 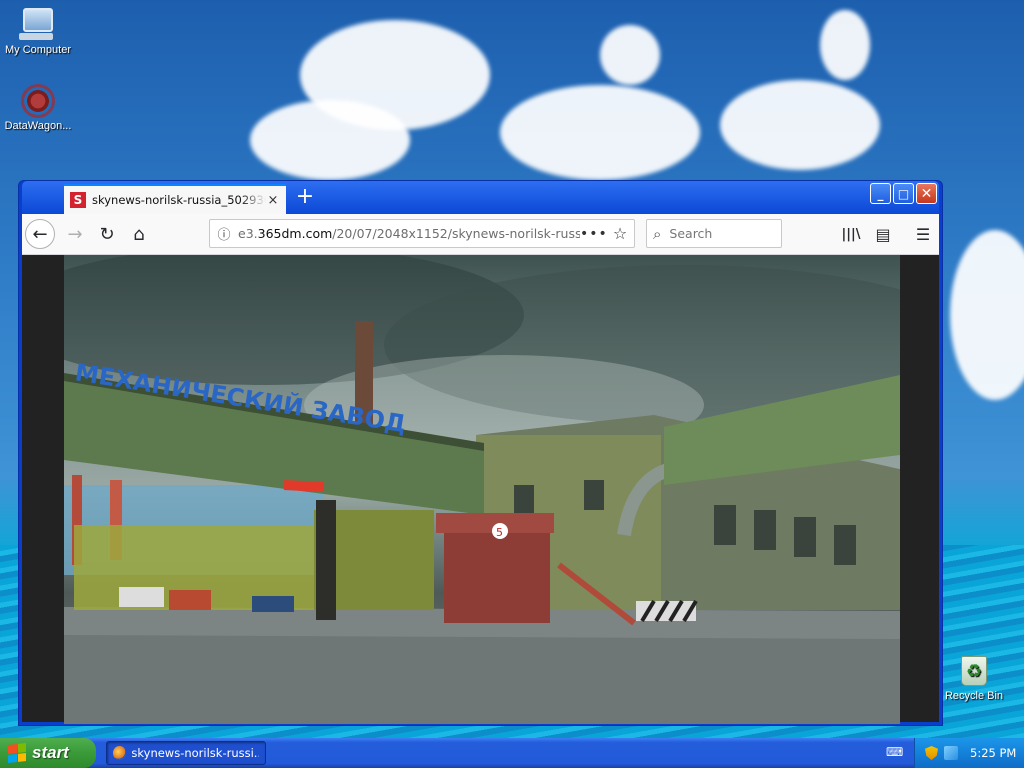 I want to click on desktop-icon-label: My Computer, so click(x=38, y=50).